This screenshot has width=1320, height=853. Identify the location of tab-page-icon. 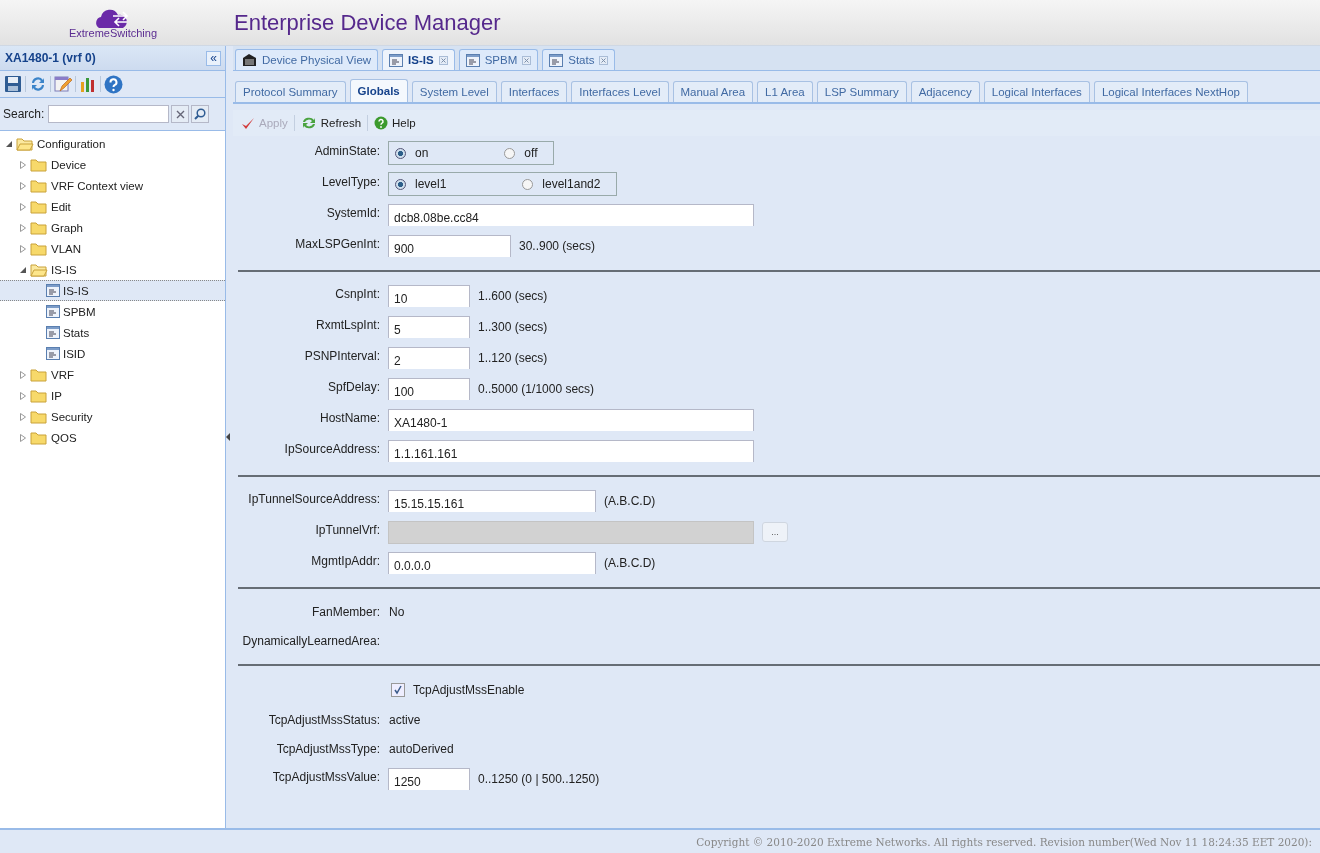
(472, 60).